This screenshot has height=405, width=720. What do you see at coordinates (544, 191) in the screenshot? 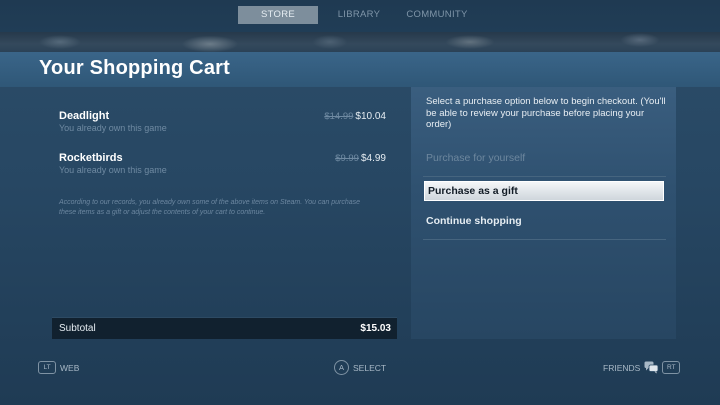
I see `purchase-as-gift-button: Purchase as a gift` at bounding box center [544, 191].